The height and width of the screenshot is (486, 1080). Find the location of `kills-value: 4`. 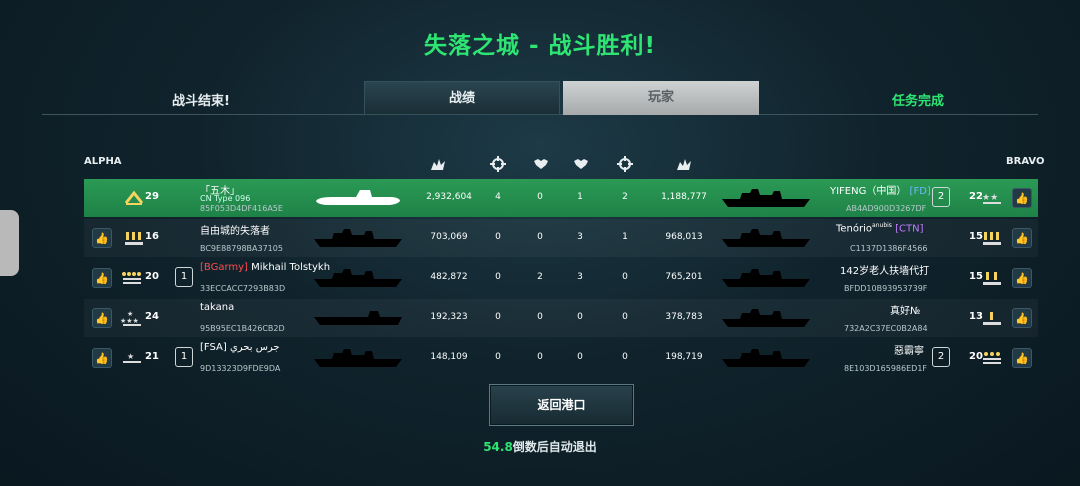

kills-value: 4 is located at coordinates (498, 197).